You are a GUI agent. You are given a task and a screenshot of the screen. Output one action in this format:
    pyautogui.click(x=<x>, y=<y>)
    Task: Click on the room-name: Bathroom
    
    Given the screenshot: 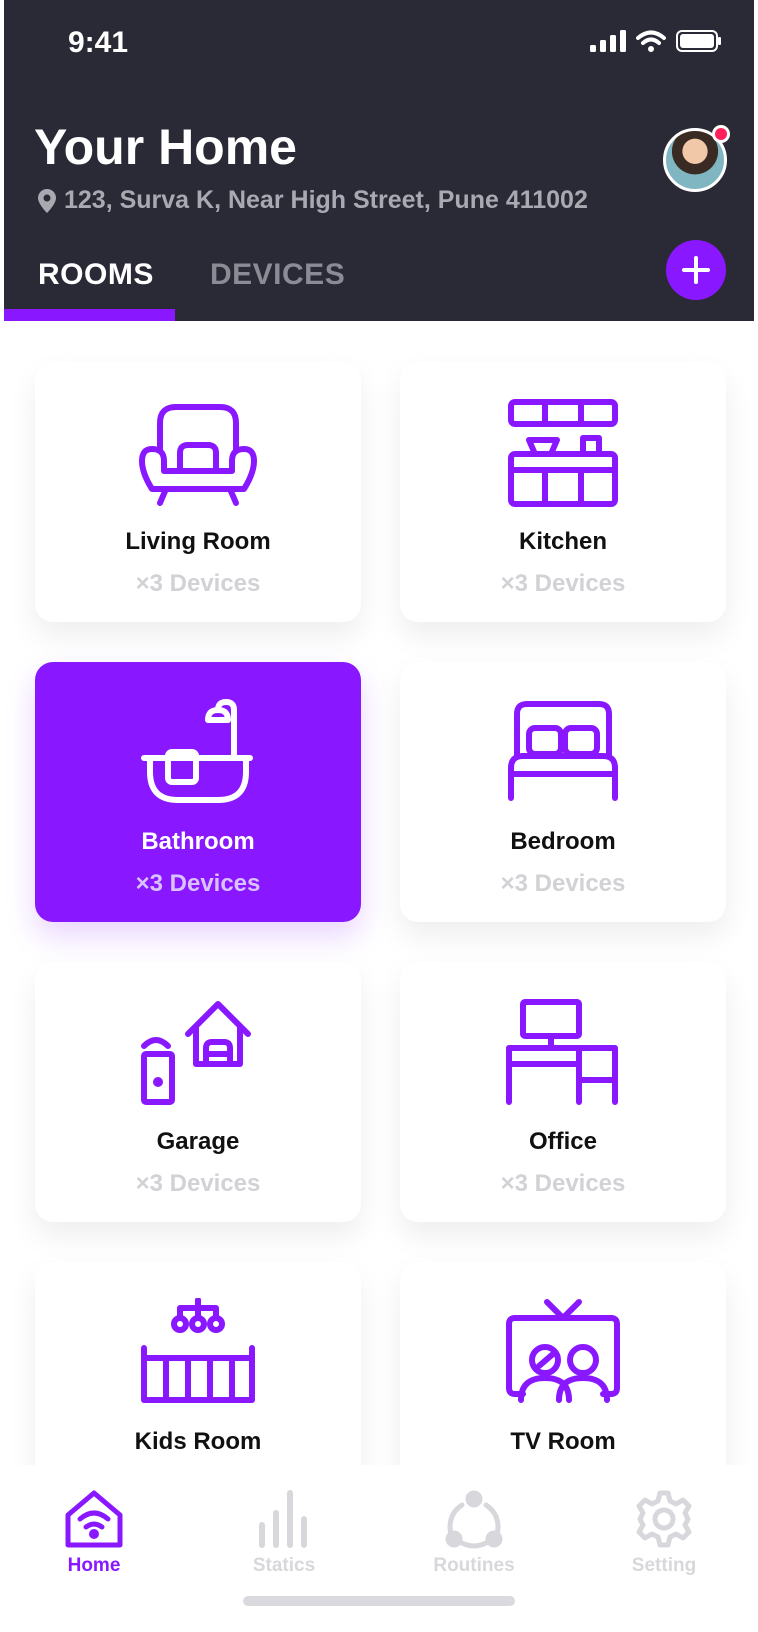 What is the action you would take?
    pyautogui.click(x=198, y=841)
    